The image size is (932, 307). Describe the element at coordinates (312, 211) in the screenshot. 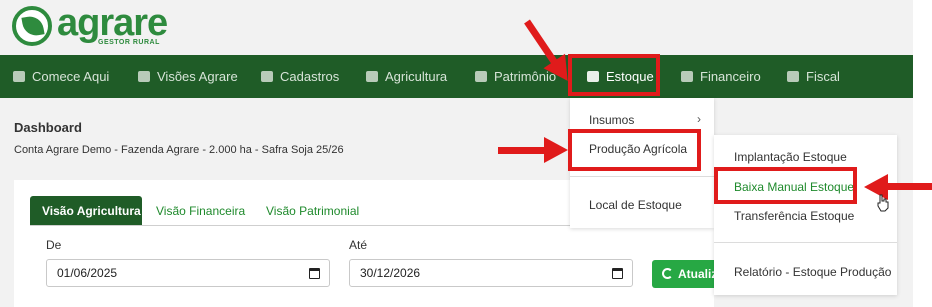

I see `tab-visao-patrimonial: Visão Patrimonial` at that location.